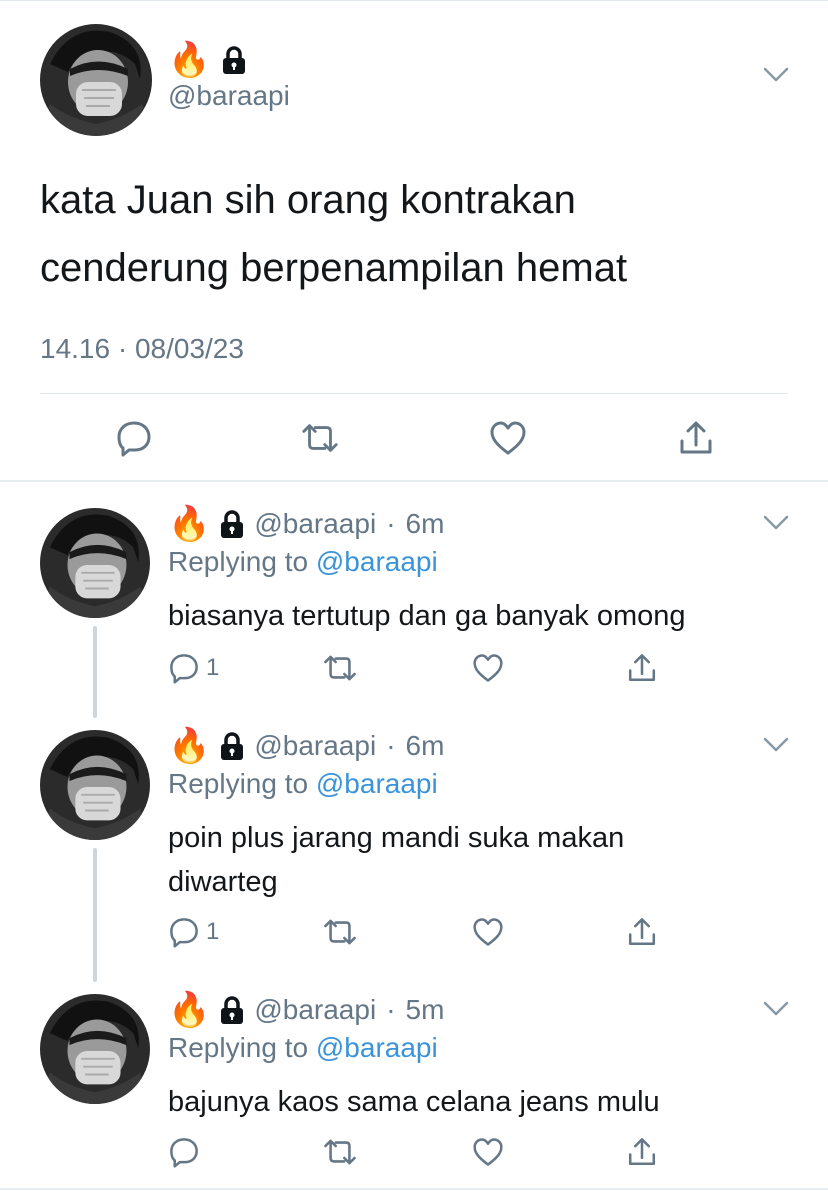 The image size is (828, 1191). I want to click on tweet-text-line: cenderung berpenampilan hemat, so click(334, 268).